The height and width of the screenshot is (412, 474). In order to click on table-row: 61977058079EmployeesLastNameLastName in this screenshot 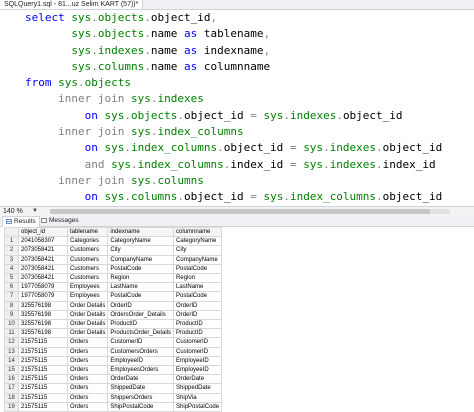, I will do `click(113, 287)`.